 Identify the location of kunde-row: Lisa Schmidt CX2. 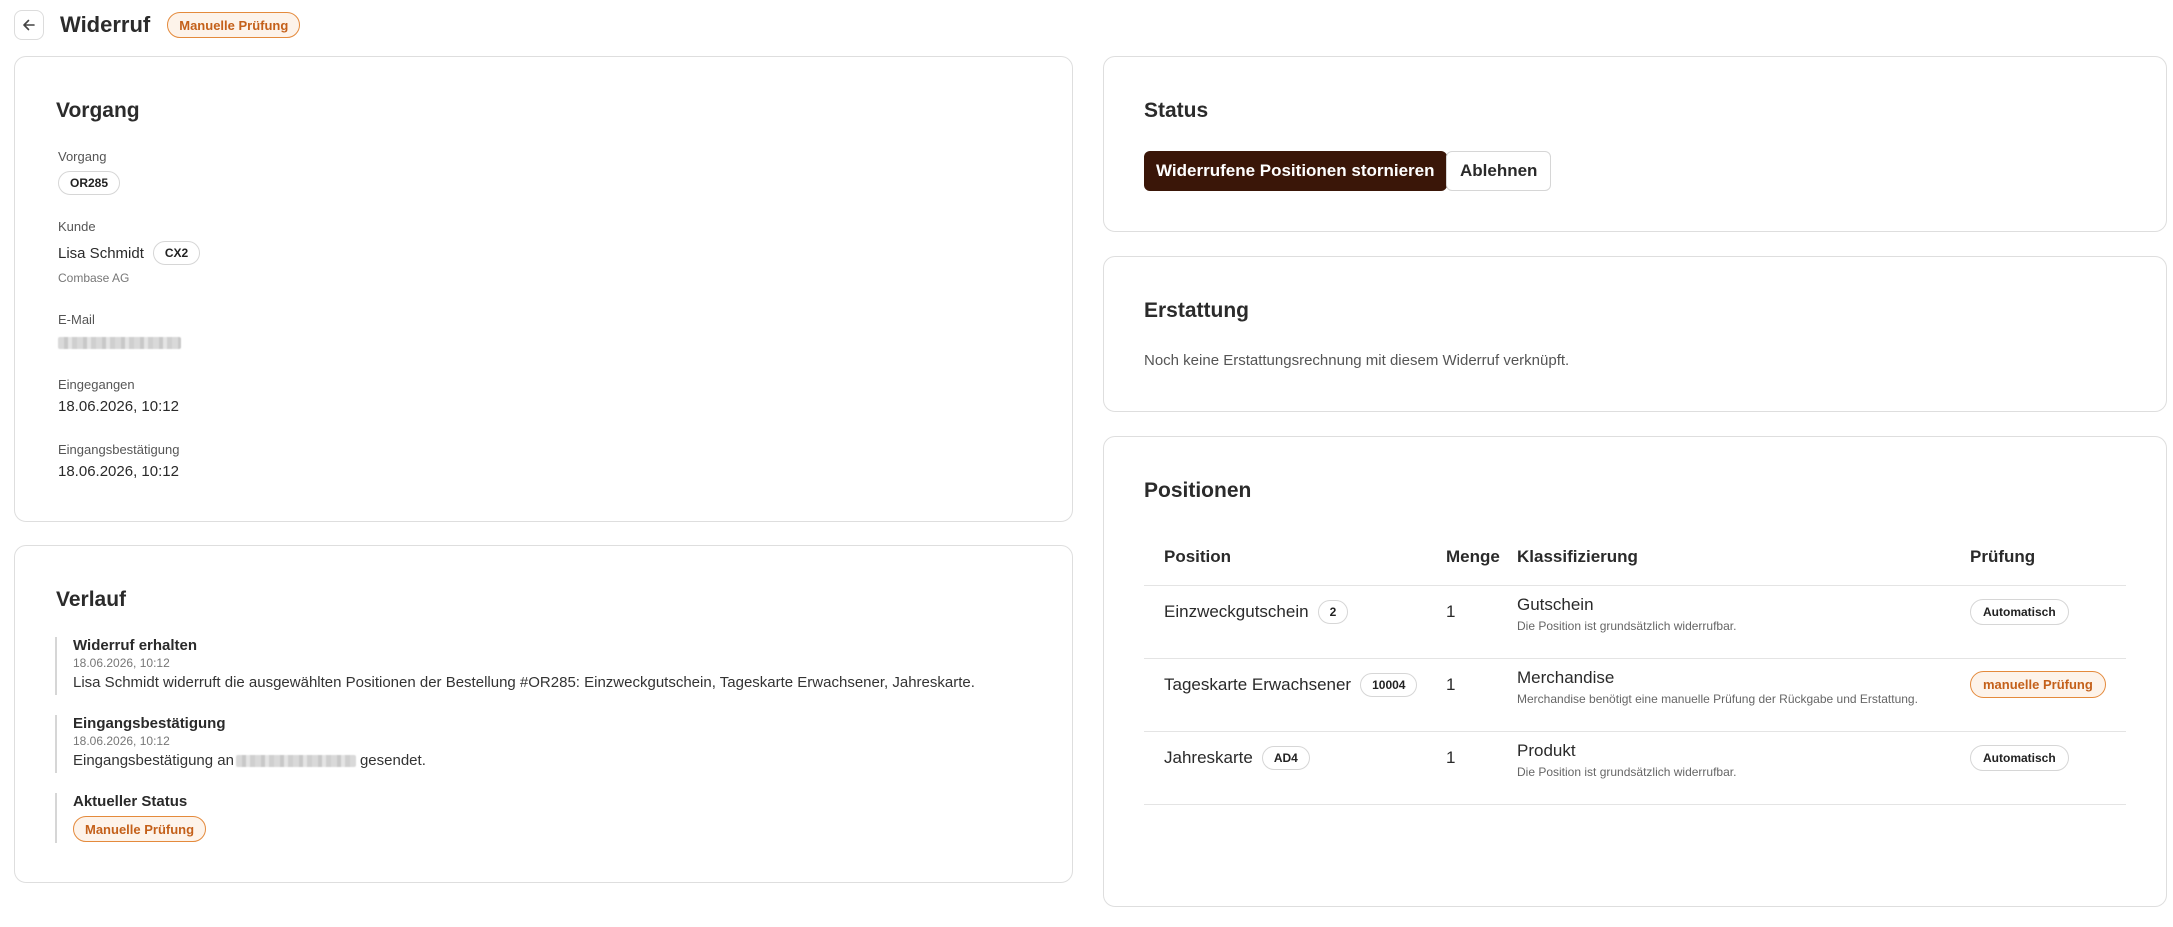
(129, 253).